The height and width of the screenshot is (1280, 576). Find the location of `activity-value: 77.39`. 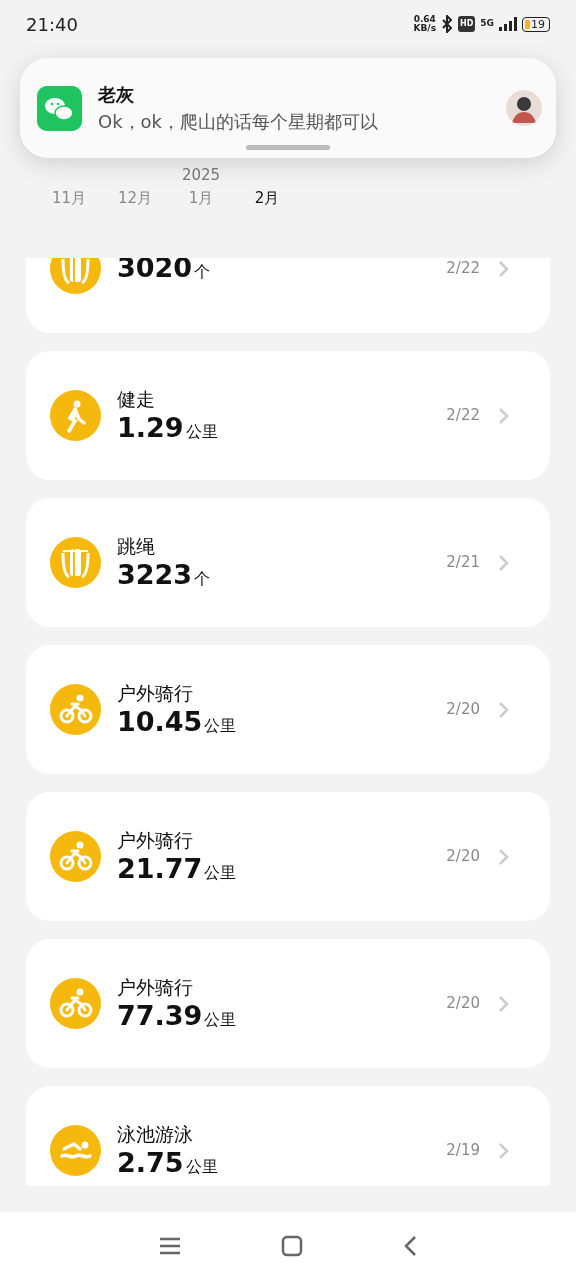

activity-value: 77.39 is located at coordinates (160, 1016).